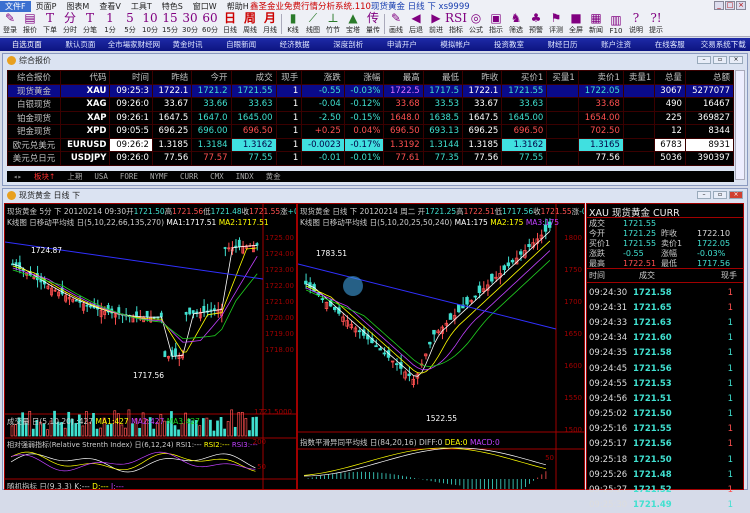 The width and height of the screenshot is (750, 513). I want to click on nav-link-1: 默认页面, so click(81, 44).